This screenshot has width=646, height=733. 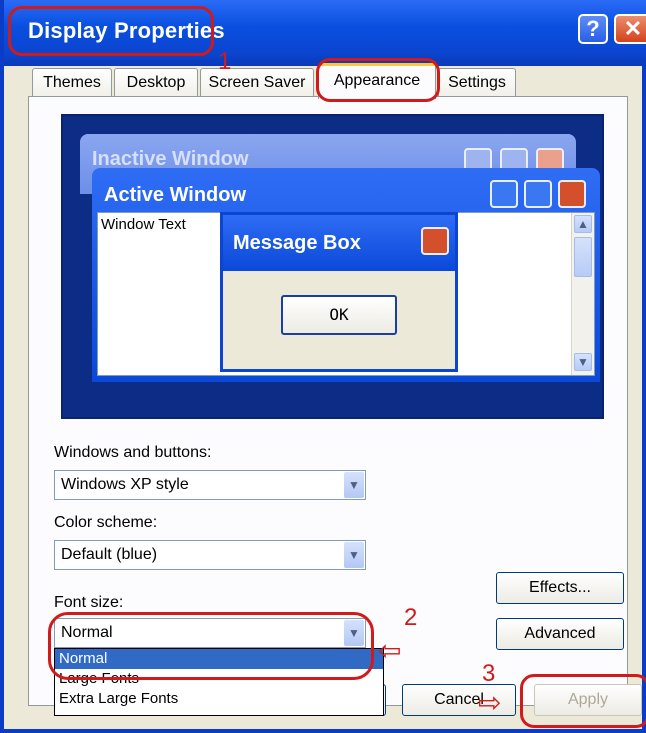 I want to click on annotation-step-1: 1, so click(x=225, y=61).